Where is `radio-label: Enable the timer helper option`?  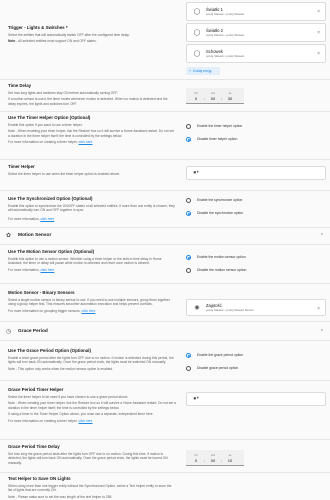 radio-label: Enable the timer helper option is located at coordinates (220, 125).